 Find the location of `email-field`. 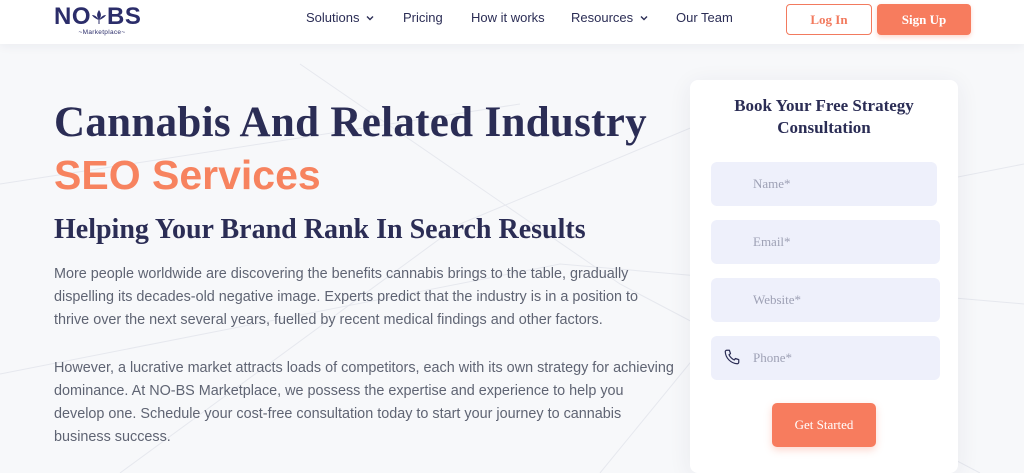

email-field is located at coordinates (825, 242).